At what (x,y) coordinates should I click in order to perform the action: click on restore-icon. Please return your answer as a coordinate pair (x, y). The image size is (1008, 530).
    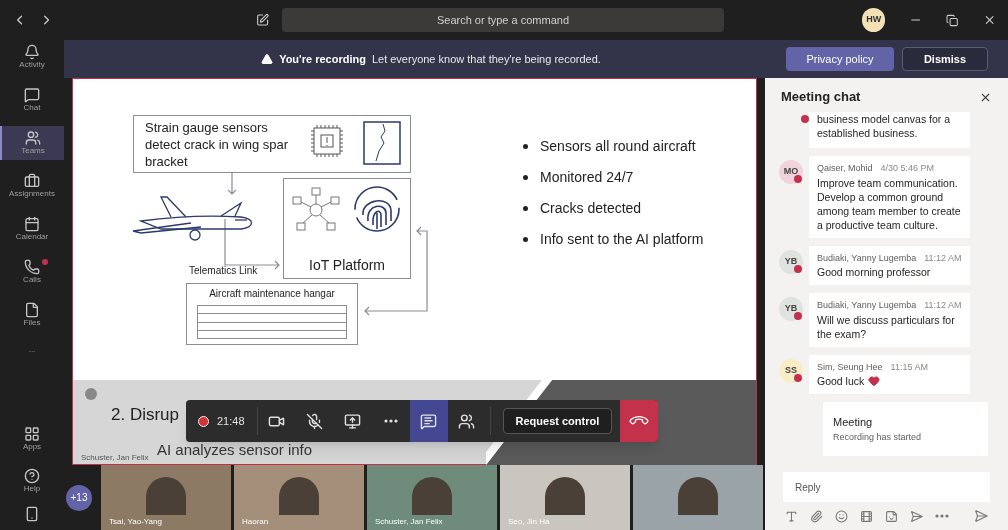
    Looking at the image, I should click on (952, 20).